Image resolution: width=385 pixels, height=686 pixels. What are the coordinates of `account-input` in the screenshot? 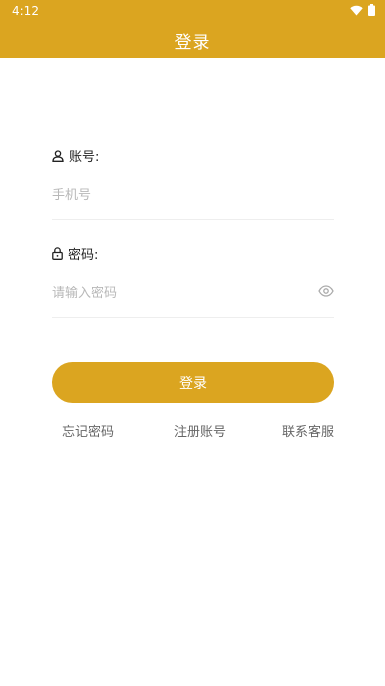 It's located at (193, 195).